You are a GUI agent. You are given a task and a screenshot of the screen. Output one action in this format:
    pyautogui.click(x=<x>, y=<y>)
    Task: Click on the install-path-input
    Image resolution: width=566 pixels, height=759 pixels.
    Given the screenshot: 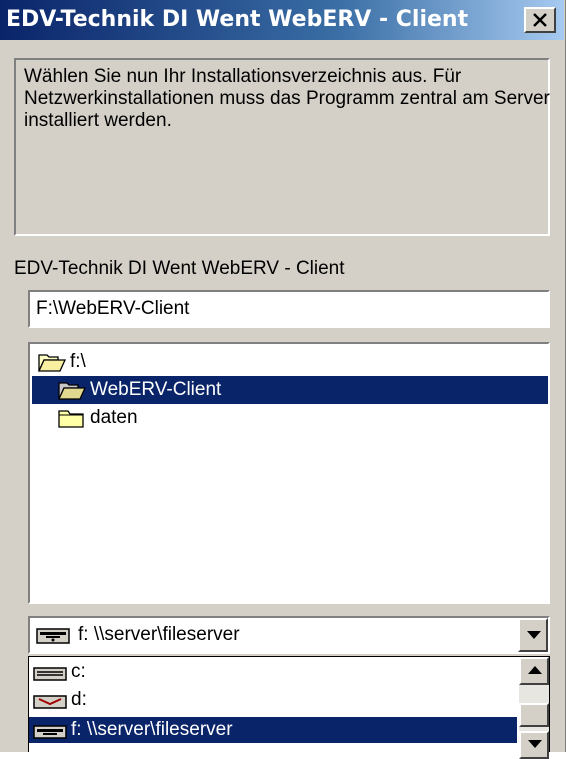 What is the action you would take?
    pyautogui.click(x=289, y=309)
    